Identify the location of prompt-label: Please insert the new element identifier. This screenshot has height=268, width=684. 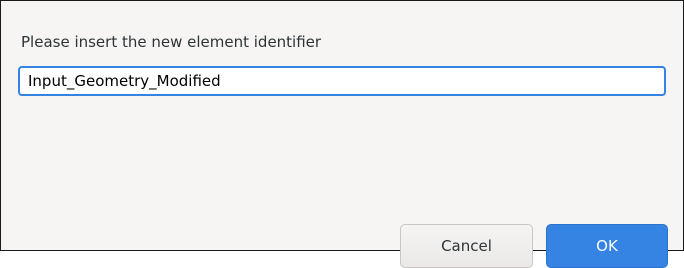
(171, 42).